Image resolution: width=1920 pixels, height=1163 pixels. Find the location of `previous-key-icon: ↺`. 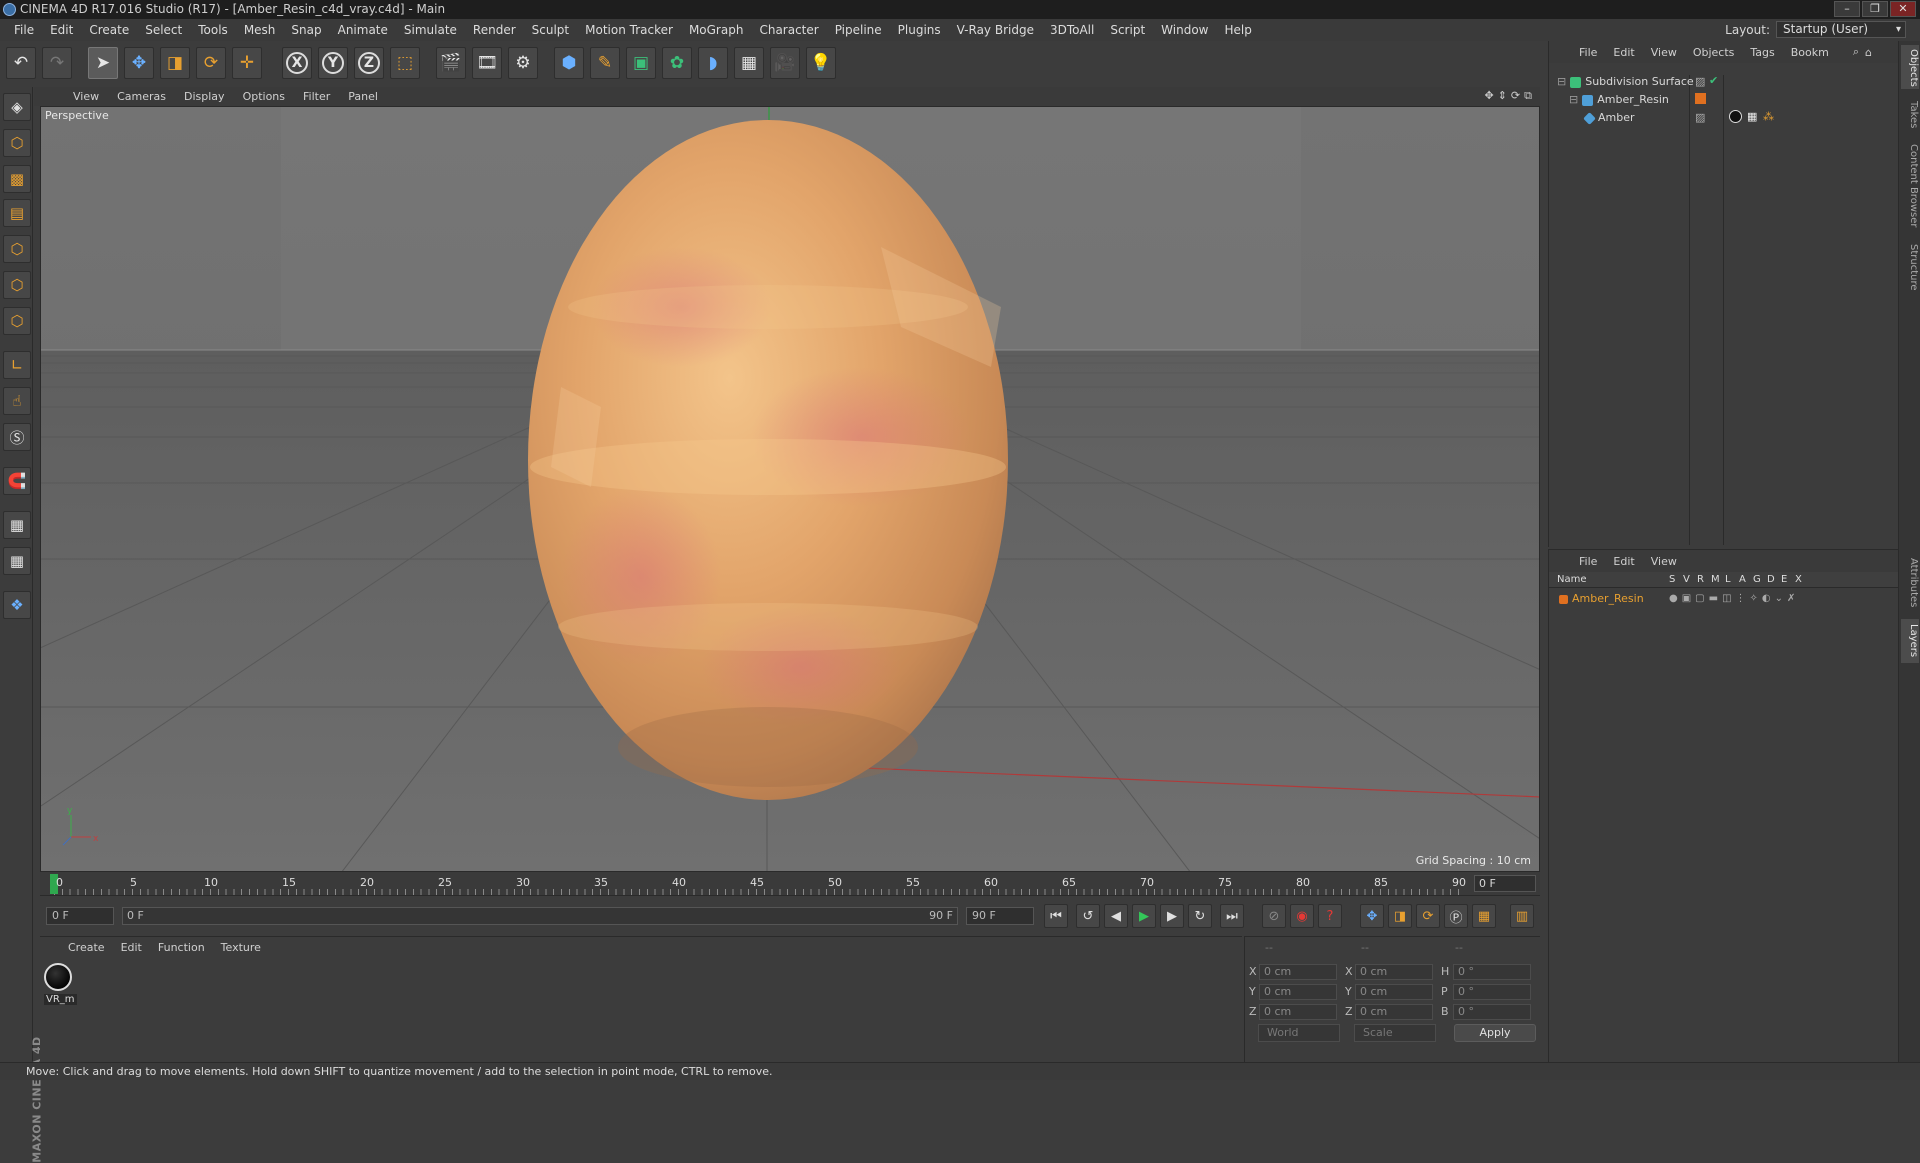

previous-key-icon: ↺ is located at coordinates (1088, 916).